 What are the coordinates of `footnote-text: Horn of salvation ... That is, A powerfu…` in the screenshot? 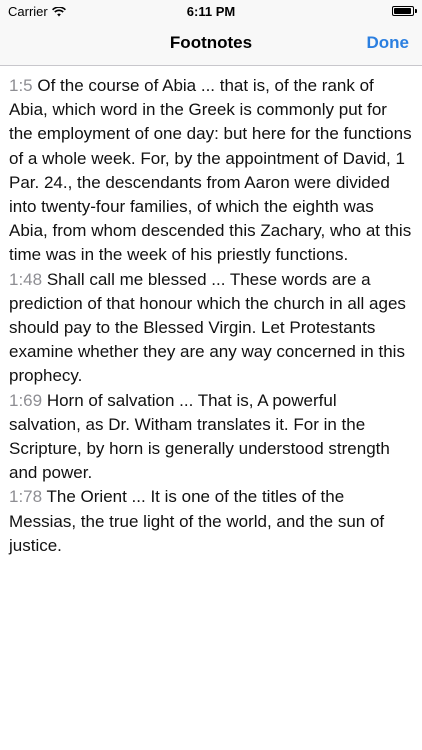 It's located at (199, 436).